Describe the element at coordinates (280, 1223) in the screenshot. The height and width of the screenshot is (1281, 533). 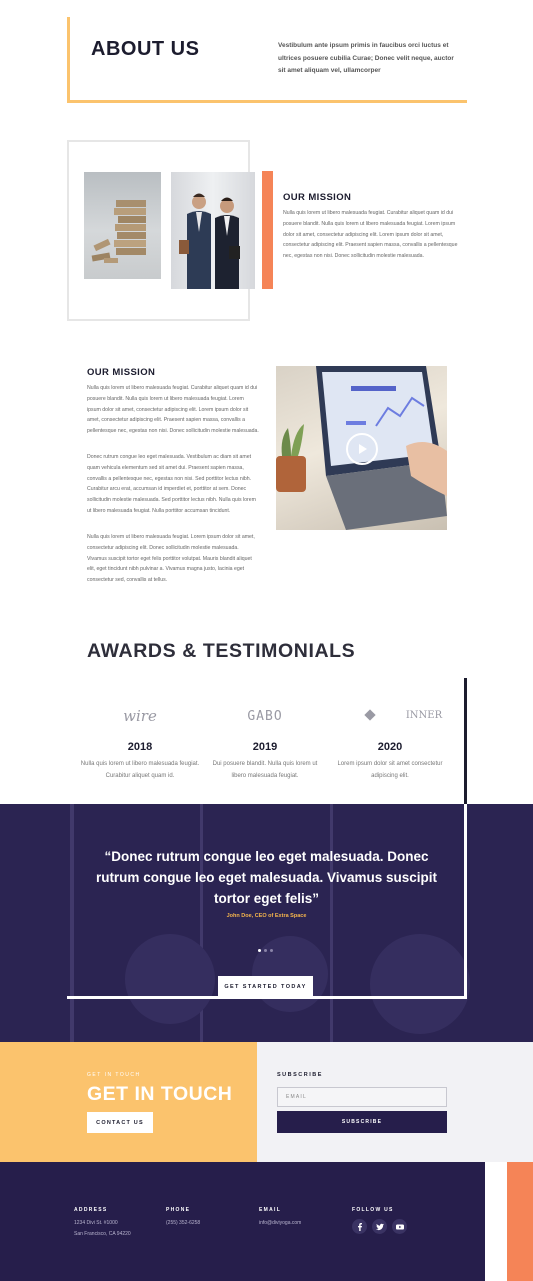
I see `footer-email: info@diviyoga.com` at that location.